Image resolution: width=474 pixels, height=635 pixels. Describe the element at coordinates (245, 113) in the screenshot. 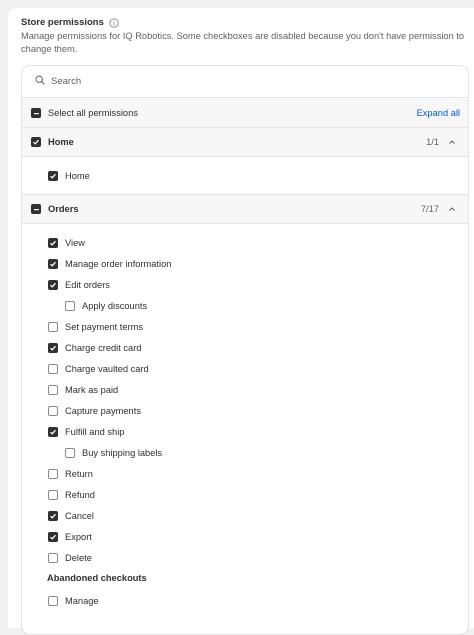

I see `select-all-row: Select all permissions Expand all` at that location.